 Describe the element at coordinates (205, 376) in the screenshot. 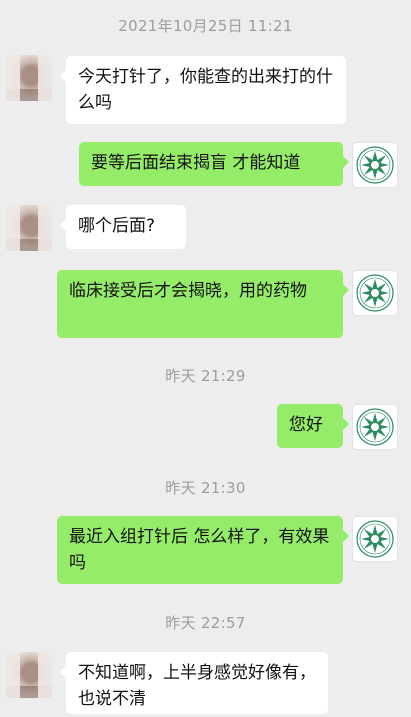

I see `message-timestamp: 昨天 21:29` at that location.